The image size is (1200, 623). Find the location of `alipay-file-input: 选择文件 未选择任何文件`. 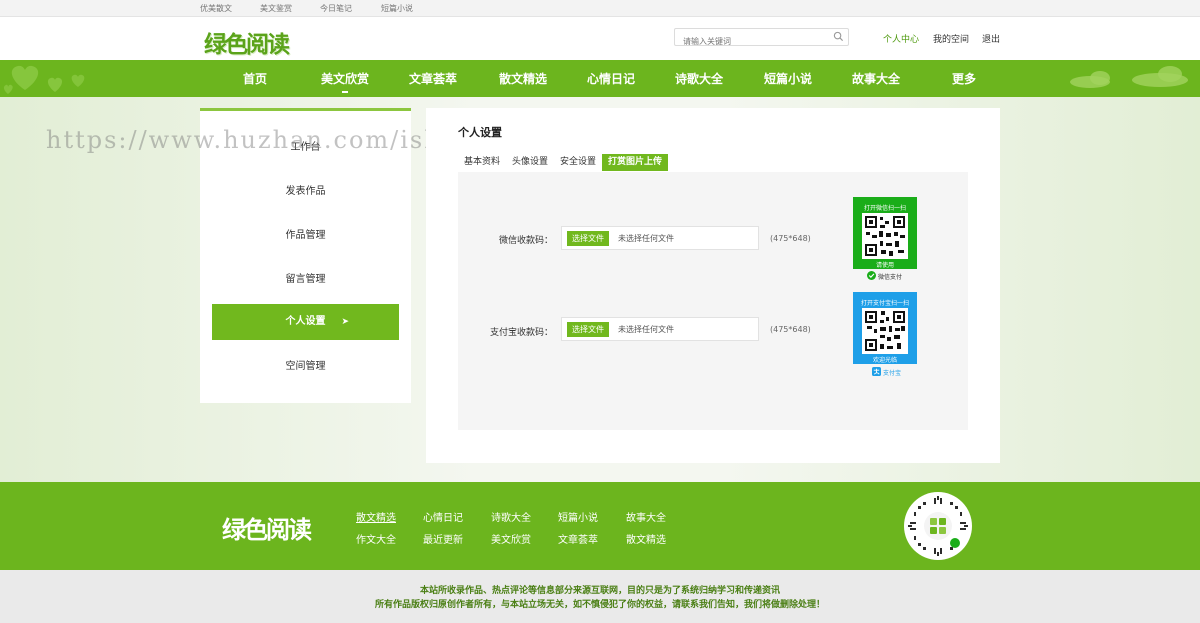

alipay-file-input: 选择文件 未选择任何文件 is located at coordinates (660, 329).